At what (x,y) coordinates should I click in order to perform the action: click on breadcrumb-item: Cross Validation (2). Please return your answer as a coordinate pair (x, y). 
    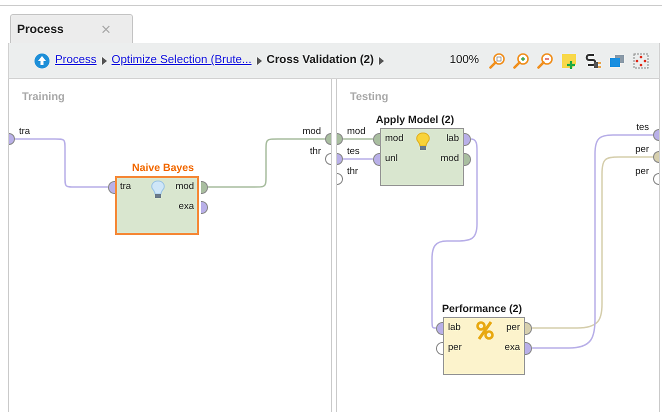
    Looking at the image, I should click on (320, 61).